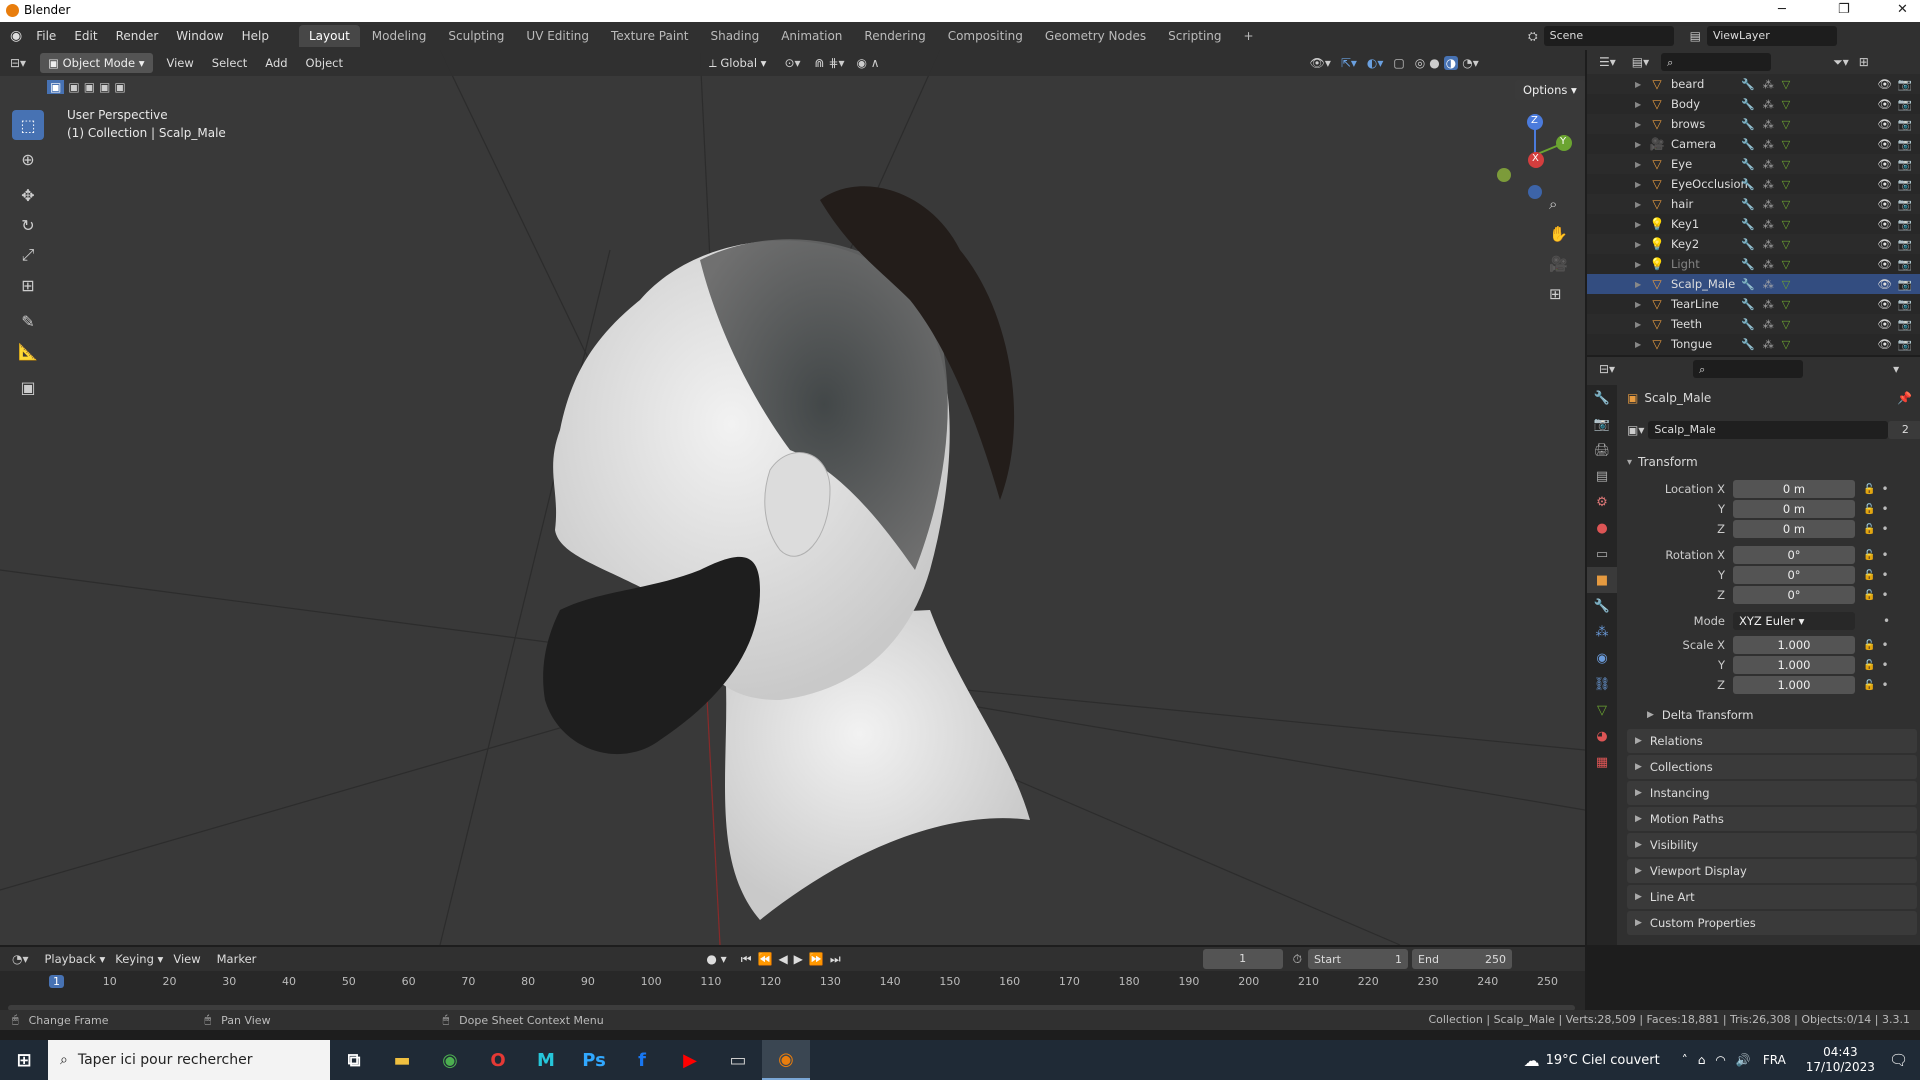 The height and width of the screenshot is (1080, 1920). Describe the element at coordinates (738, 1060) in the screenshot. I see `app-window-icon: ▭` at that location.